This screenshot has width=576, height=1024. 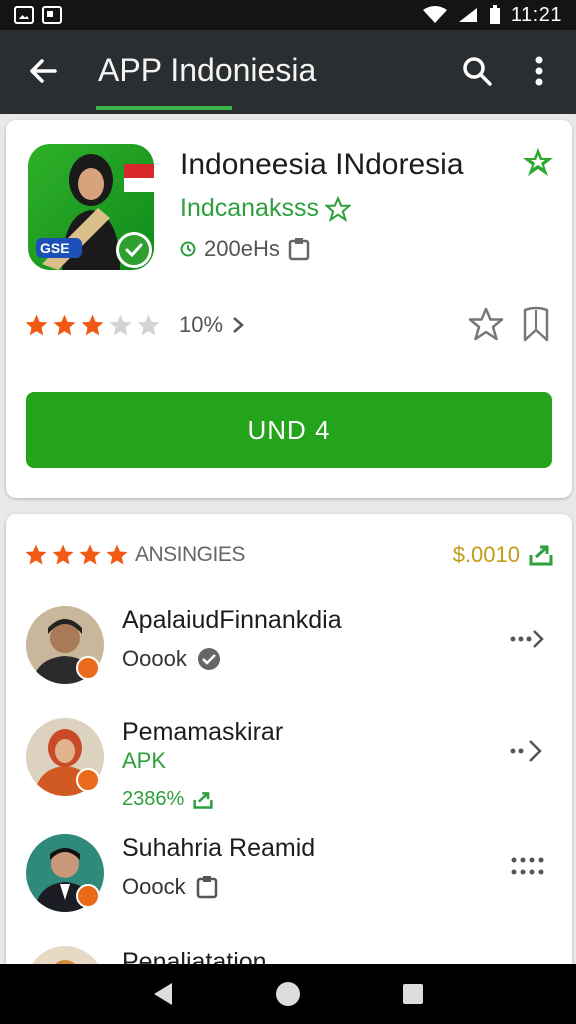 I want to click on search-button, so click(x=477, y=71).